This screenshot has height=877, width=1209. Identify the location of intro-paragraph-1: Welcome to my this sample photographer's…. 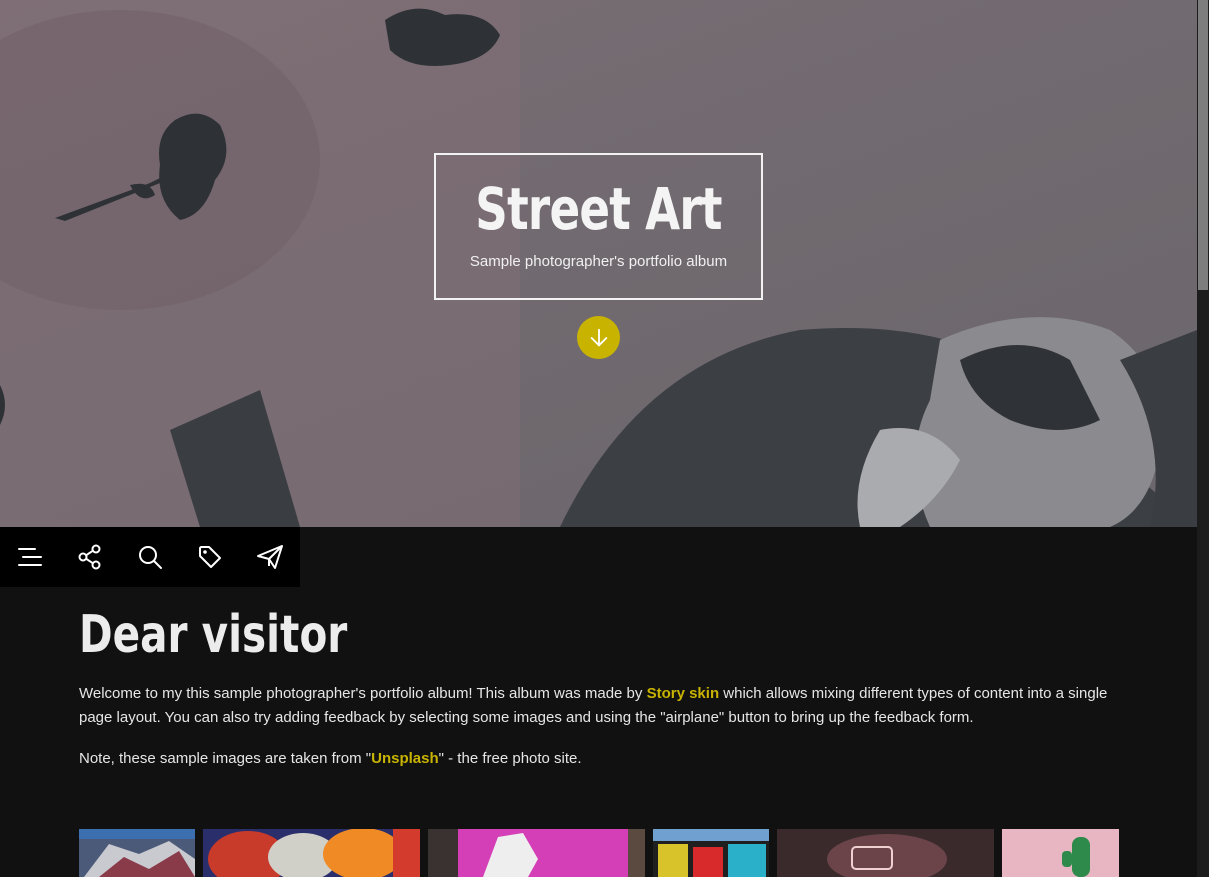
(599, 706).